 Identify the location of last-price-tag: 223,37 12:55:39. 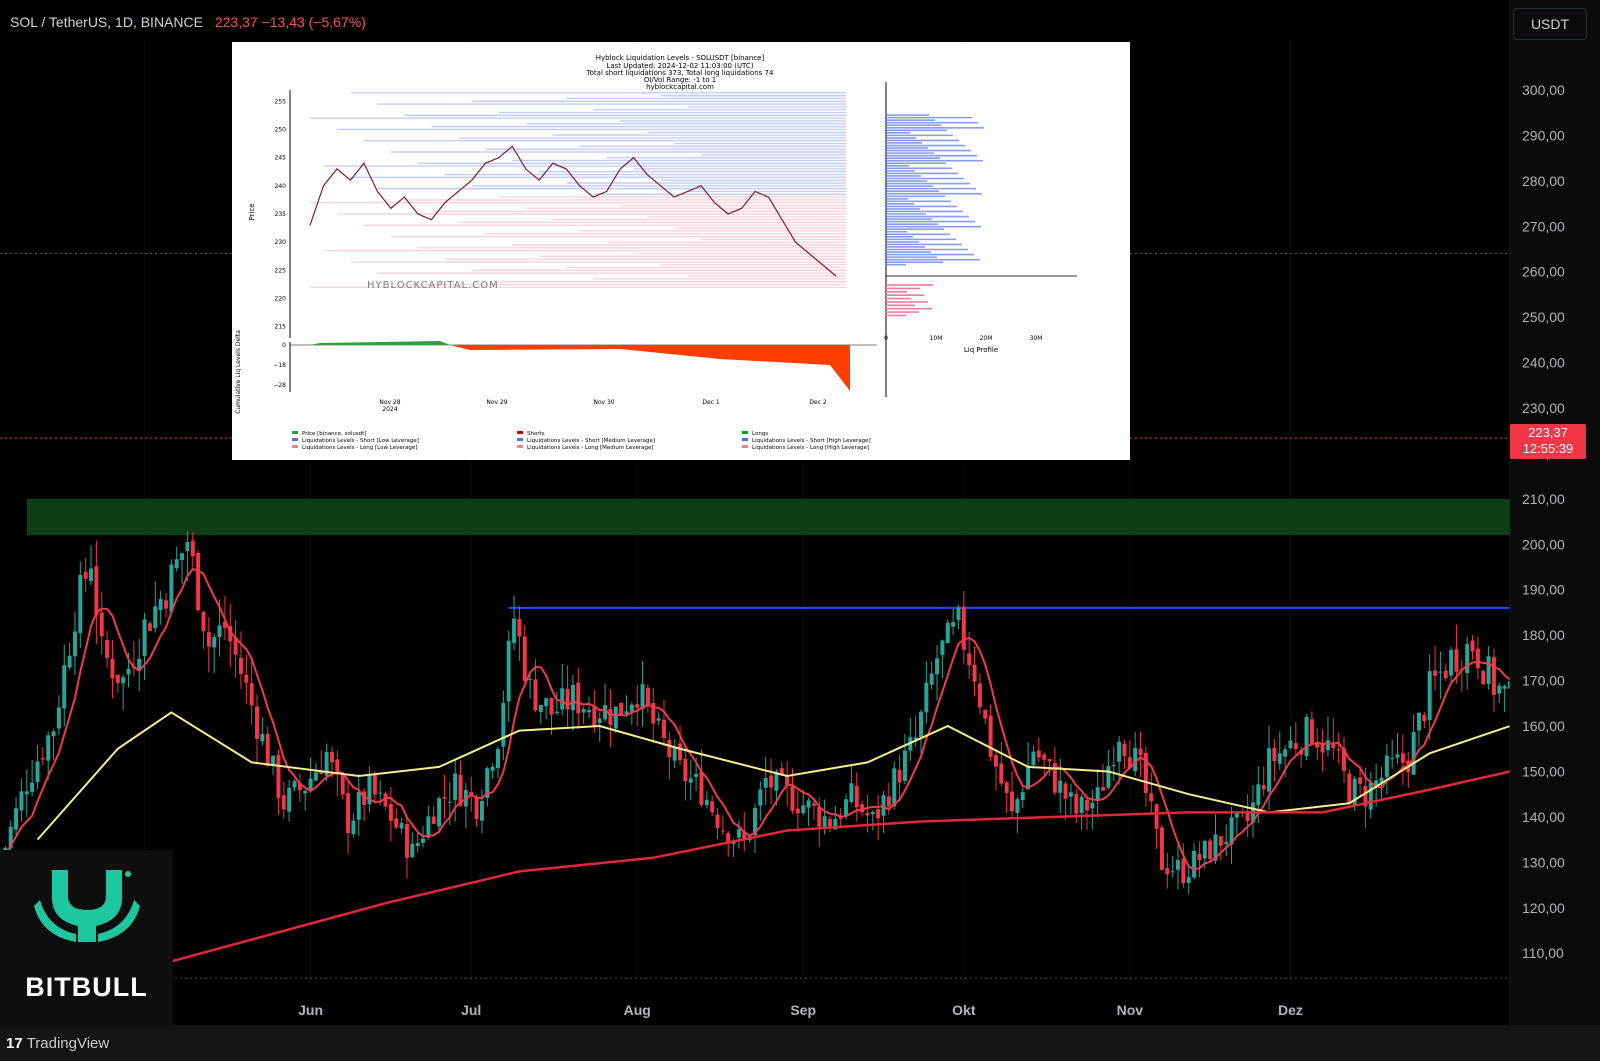
(1548, 441).